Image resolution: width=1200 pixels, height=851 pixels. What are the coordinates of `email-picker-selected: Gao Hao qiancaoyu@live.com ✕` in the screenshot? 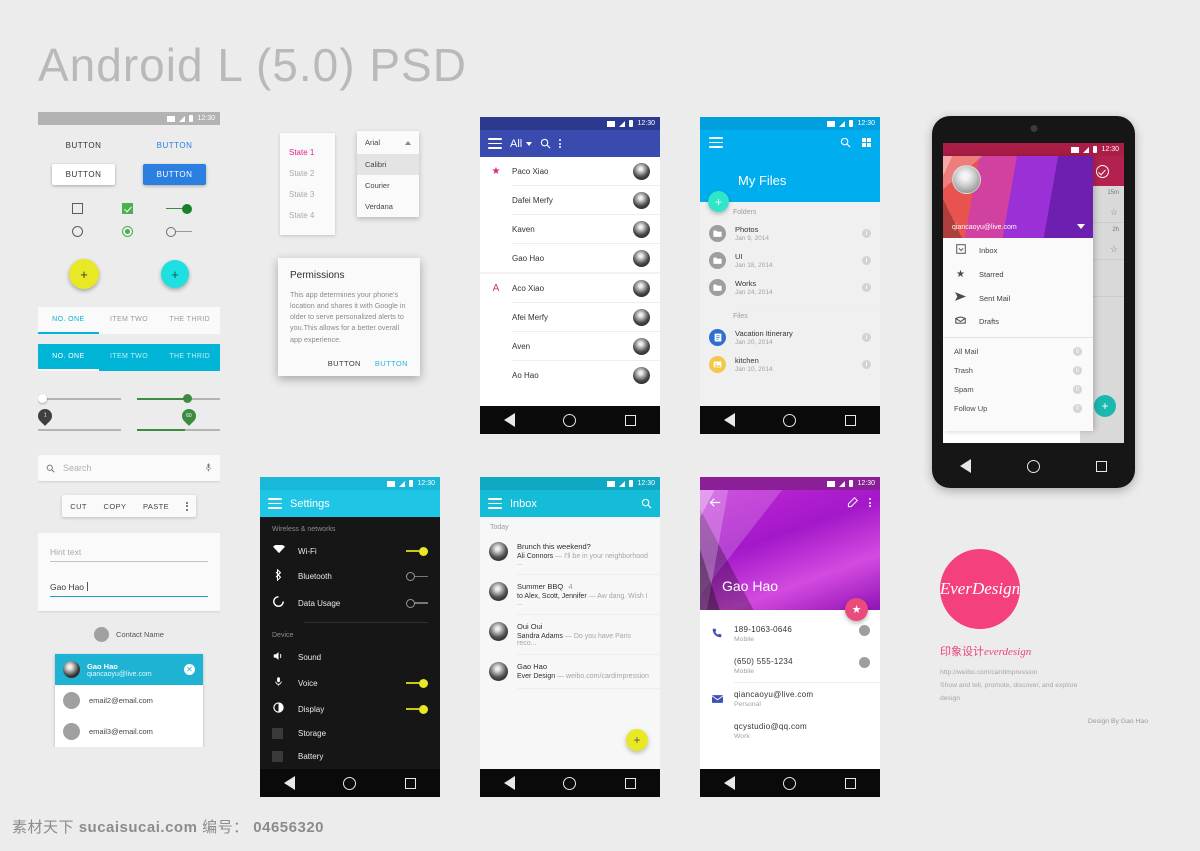 It's located at (129, 669).